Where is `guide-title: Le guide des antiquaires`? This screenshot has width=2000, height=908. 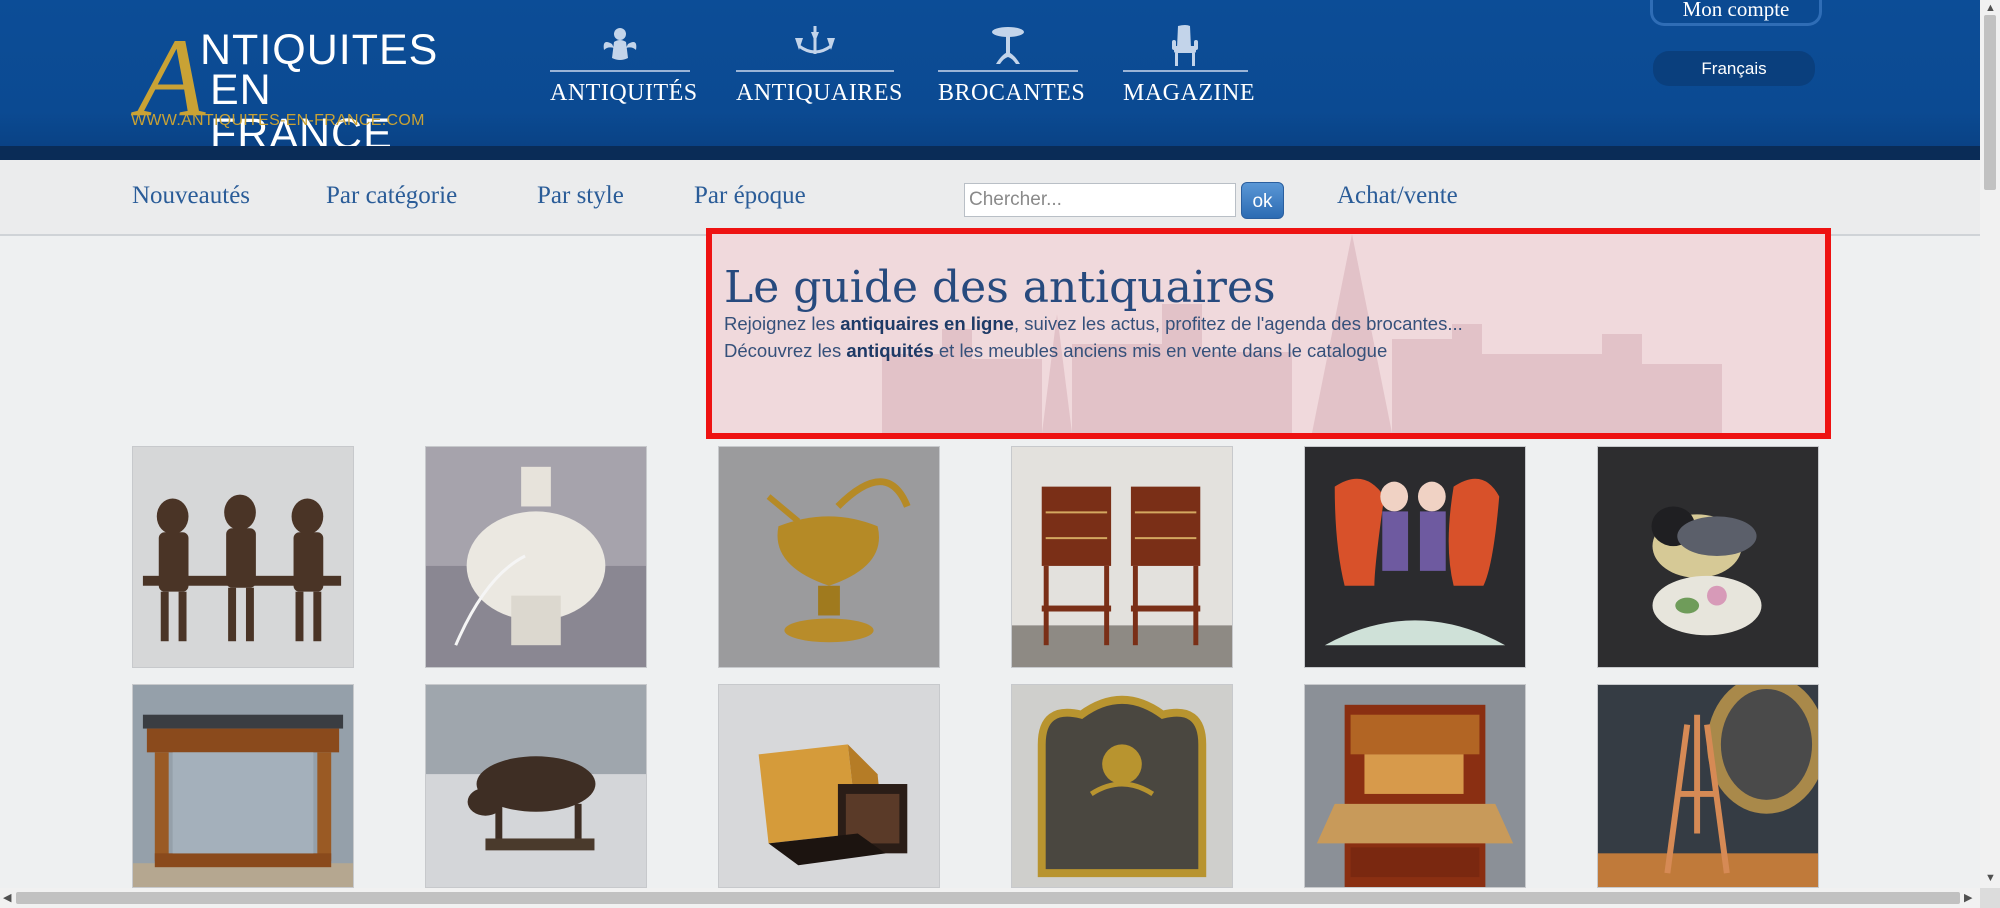
guide-title: Le guide des antiquaires is located at coordinates (1000, 287).